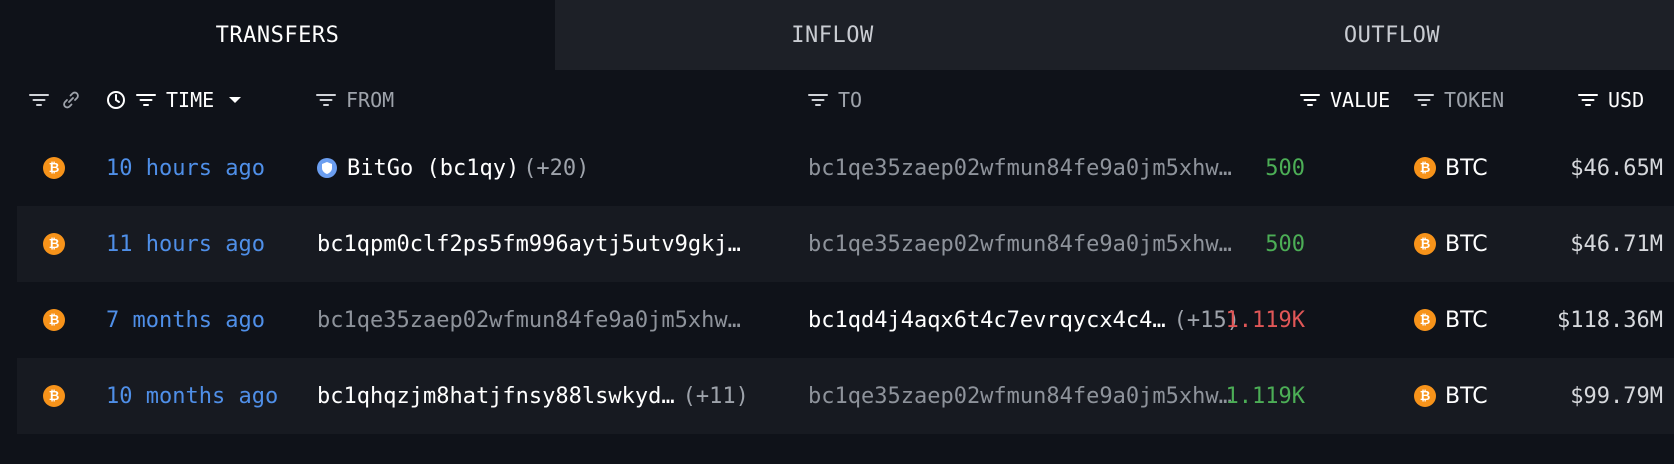 The image size is (1674, 464). I want to click on from-extra-count: (+11), so click(716, 396).